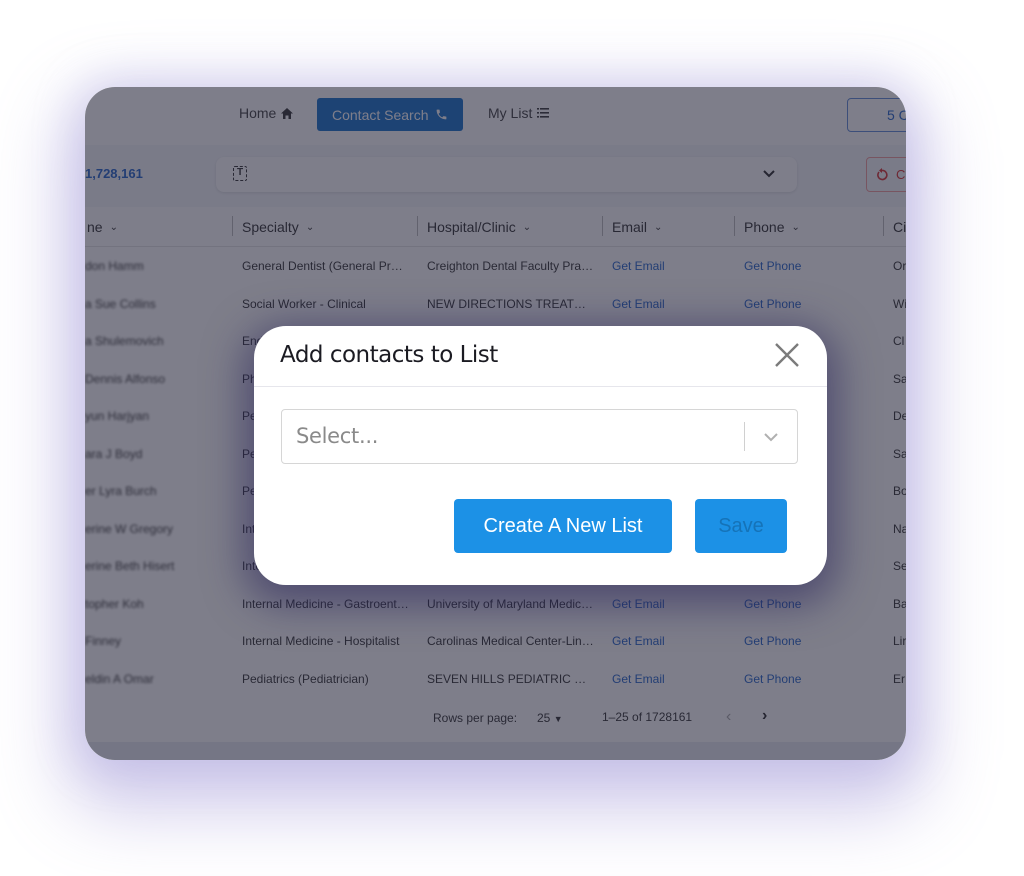 The width and height of the screenshot is (1024, 876). What do you see at coordinates (771, 437) in the screenshot?
I see `chevron-down-icon` at bounding box center [771, 437].